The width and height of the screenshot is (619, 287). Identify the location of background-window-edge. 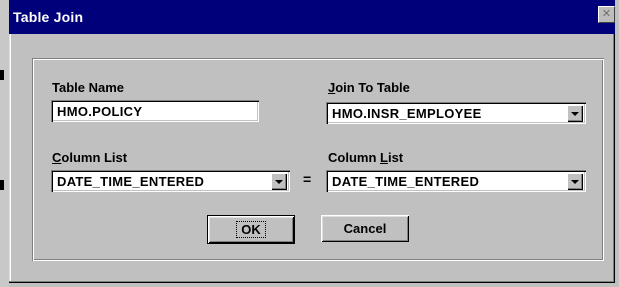
(4, 143).